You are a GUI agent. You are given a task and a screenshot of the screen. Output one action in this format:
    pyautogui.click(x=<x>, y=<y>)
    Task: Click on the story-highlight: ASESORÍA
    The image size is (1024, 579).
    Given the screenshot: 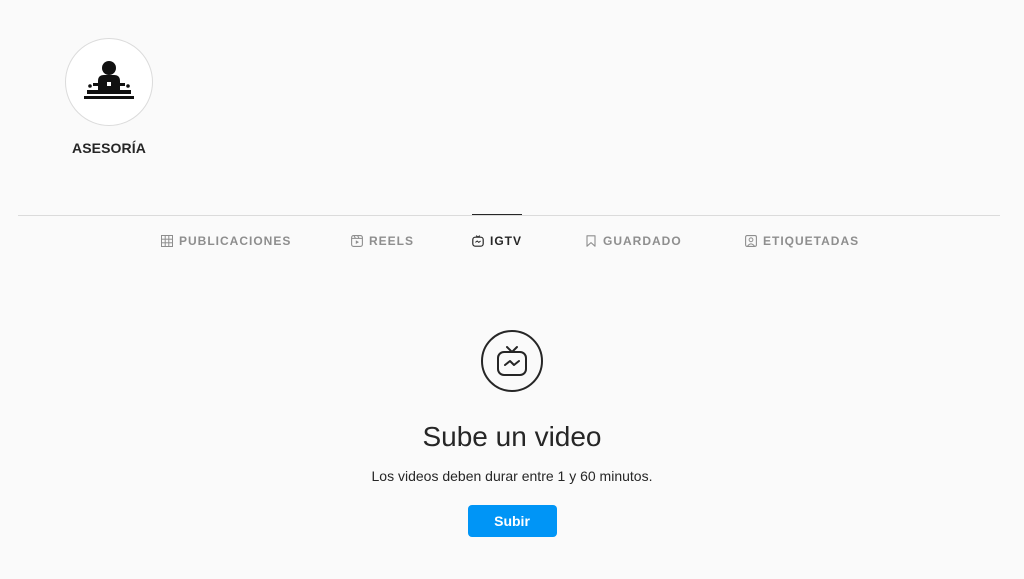 What is the action you would take?
    pyautogui.click(x=109, y=97)
    